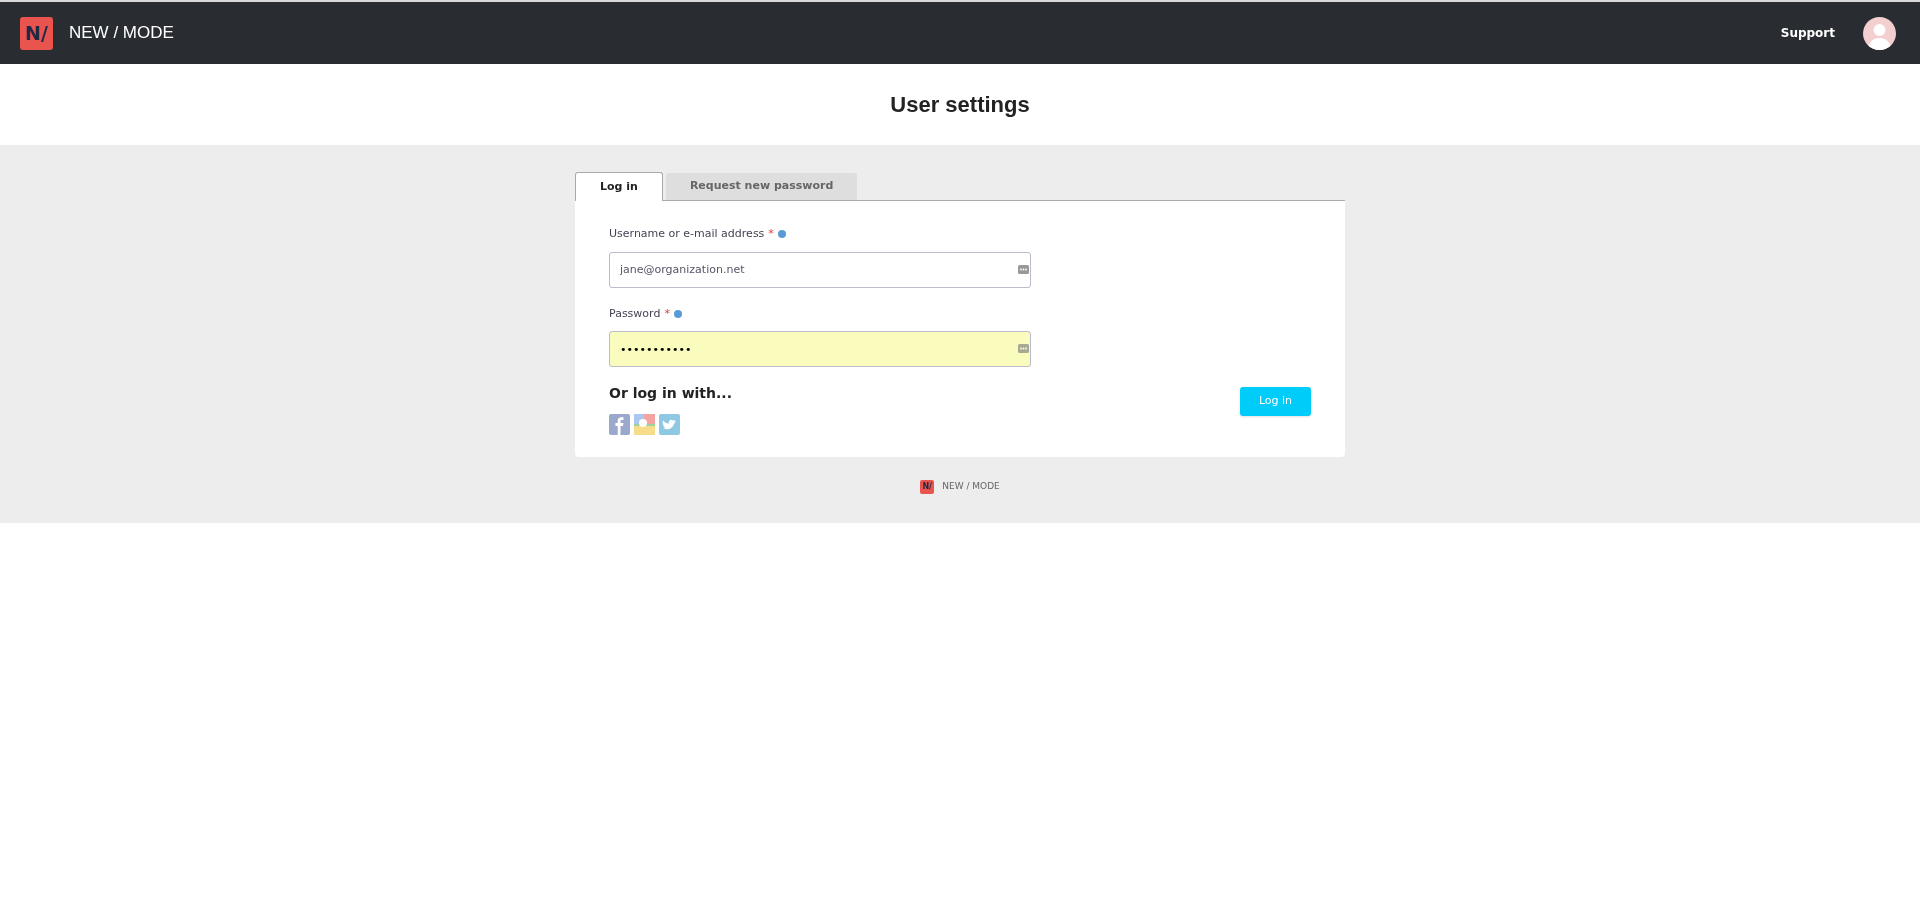  I want to click on input-field: jane@organization.net, so click(820, 269).